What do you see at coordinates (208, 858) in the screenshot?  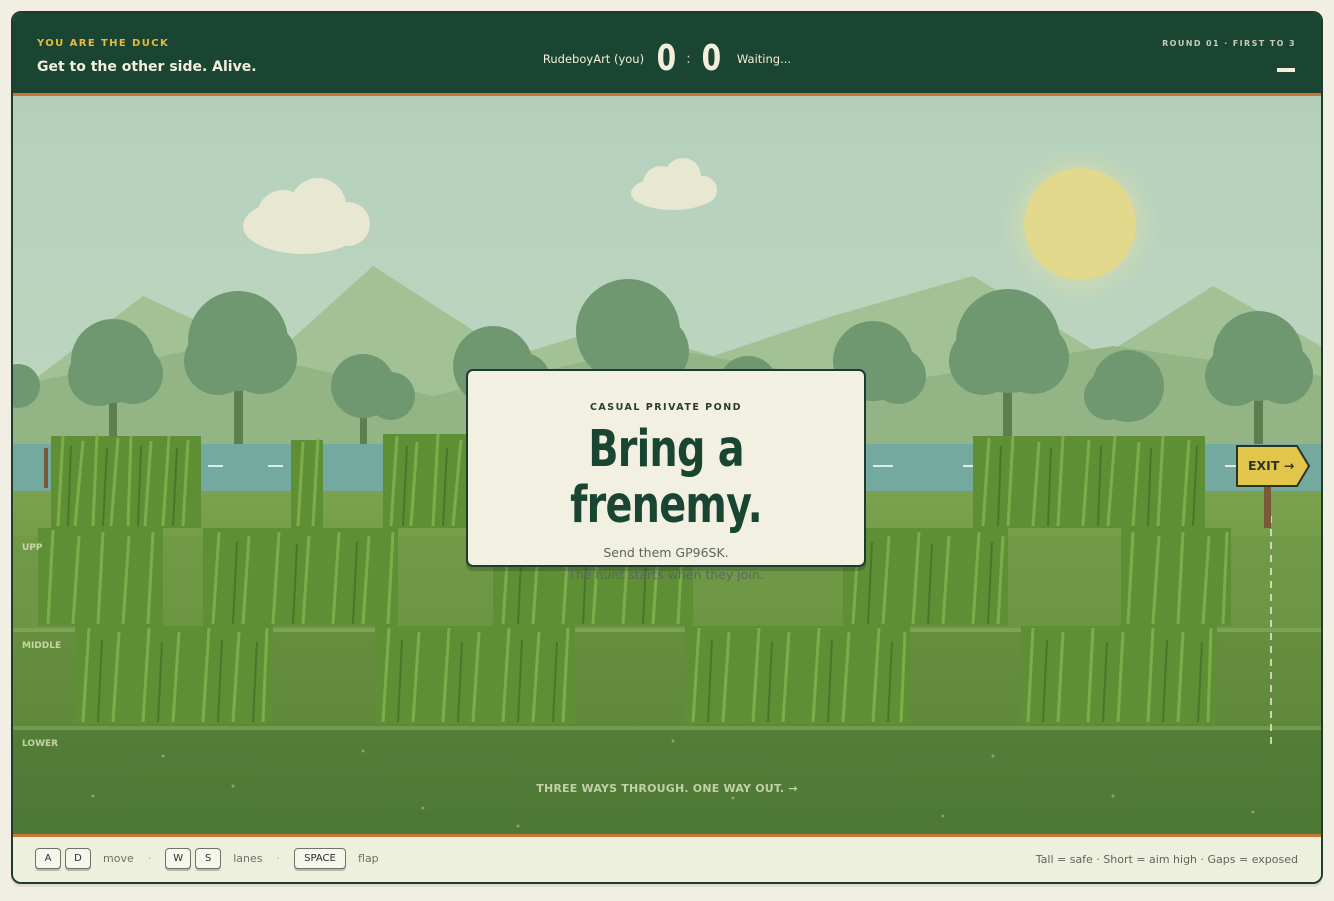 I see `key-s: S` at bounding box center [208, 858].